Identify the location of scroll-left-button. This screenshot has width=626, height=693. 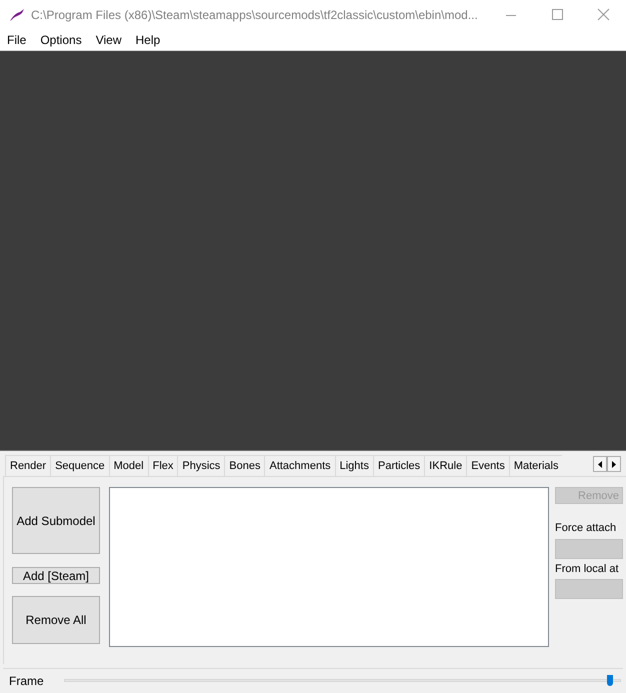
(600, 464).